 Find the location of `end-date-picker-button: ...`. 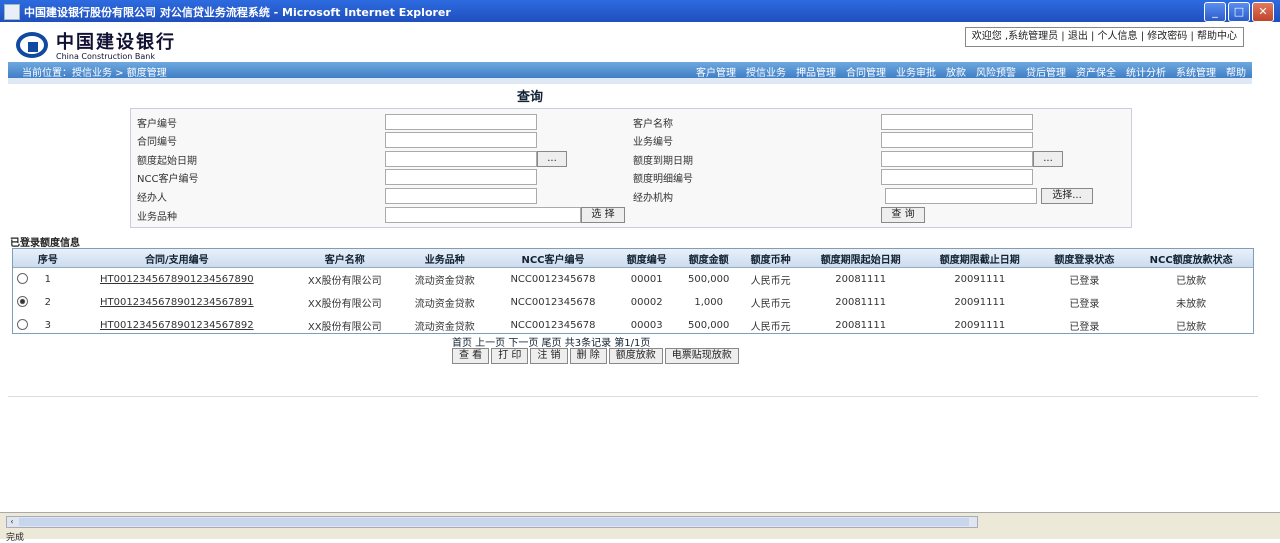

end-date-picker-button: ... is located at coordinates (1048, 159).